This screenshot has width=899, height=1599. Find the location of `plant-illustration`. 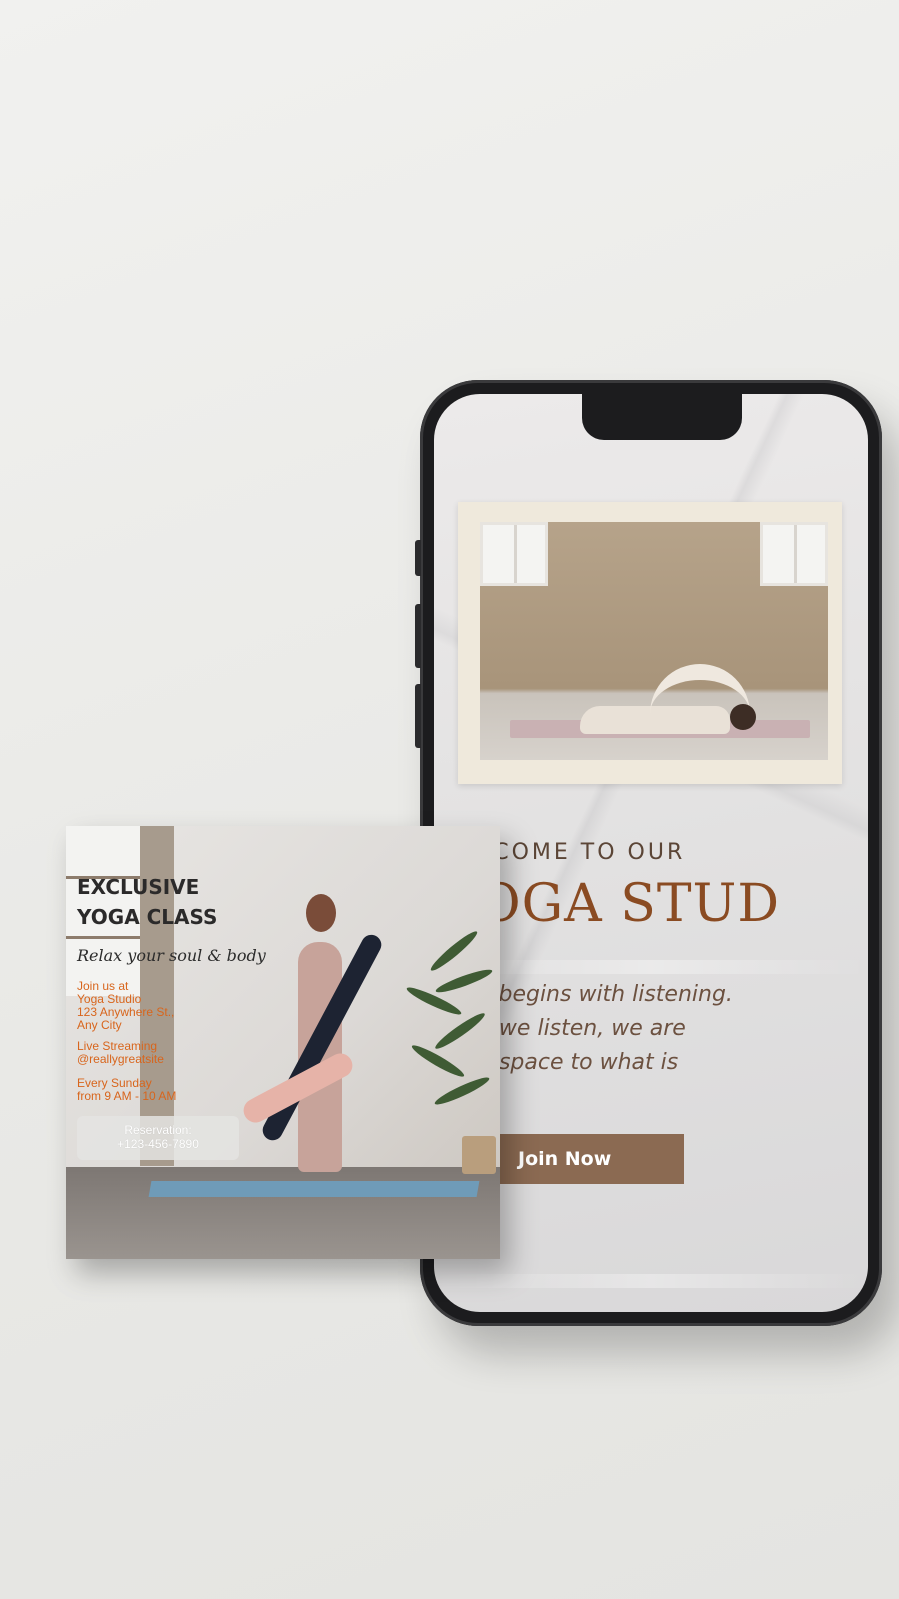

plant-illustration is located at coordinates (449, 1036).